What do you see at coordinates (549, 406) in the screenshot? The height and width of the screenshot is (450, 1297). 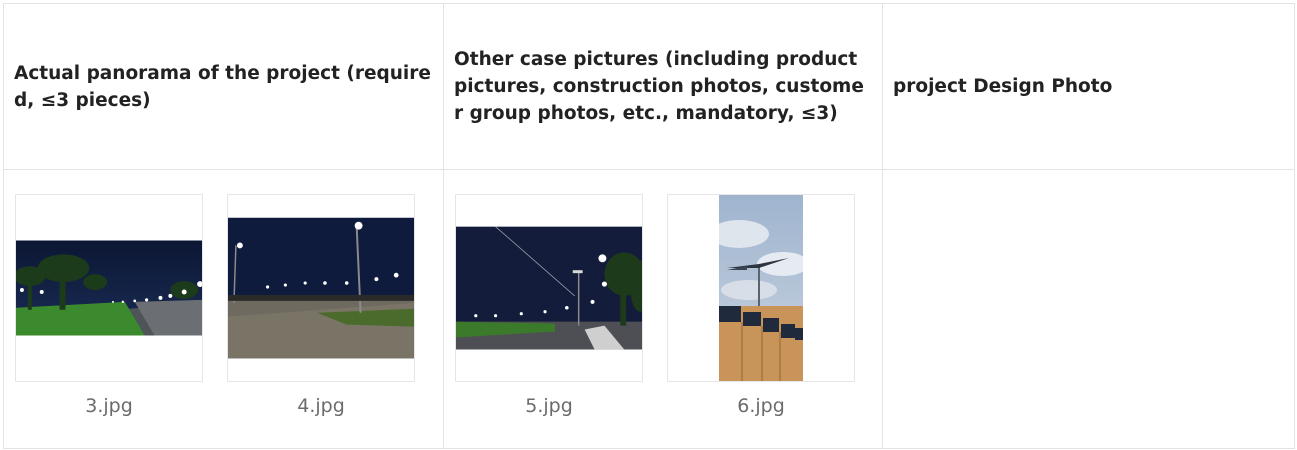 I see `image-filename: 5.jpg` at bounding box center [549, 406].